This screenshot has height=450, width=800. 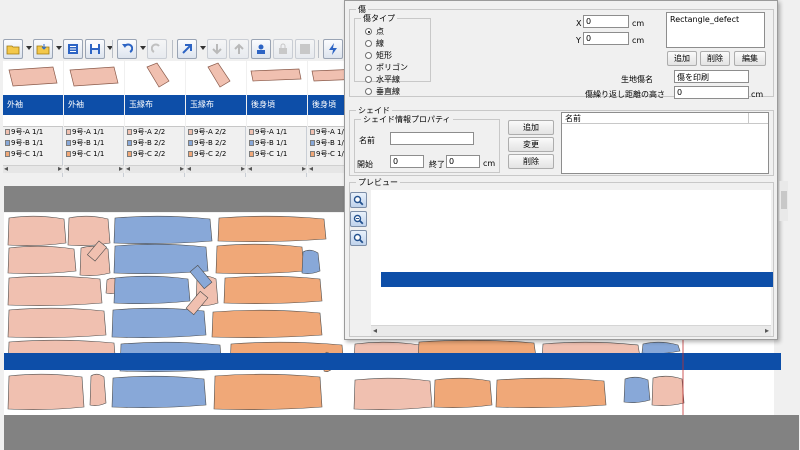 I want to click on zoom-fit-button, so click(x=358, y=238).